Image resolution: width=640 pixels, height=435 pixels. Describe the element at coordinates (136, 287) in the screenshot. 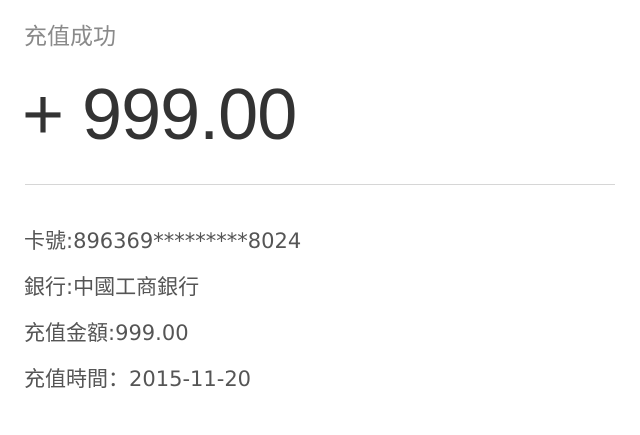

I see `bank-value: 中國工商銀行` at that location.